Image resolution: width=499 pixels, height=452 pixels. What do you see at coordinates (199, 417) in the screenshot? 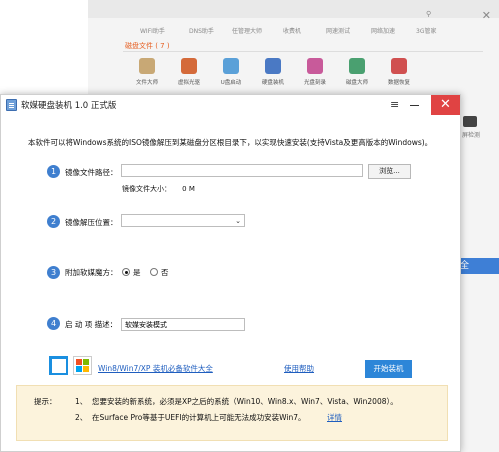
I see `tip-2-text: 在Surface Pro等基于UEFI的计算机上可能无法成功安装Win7。` at bounding box center [199, 417].